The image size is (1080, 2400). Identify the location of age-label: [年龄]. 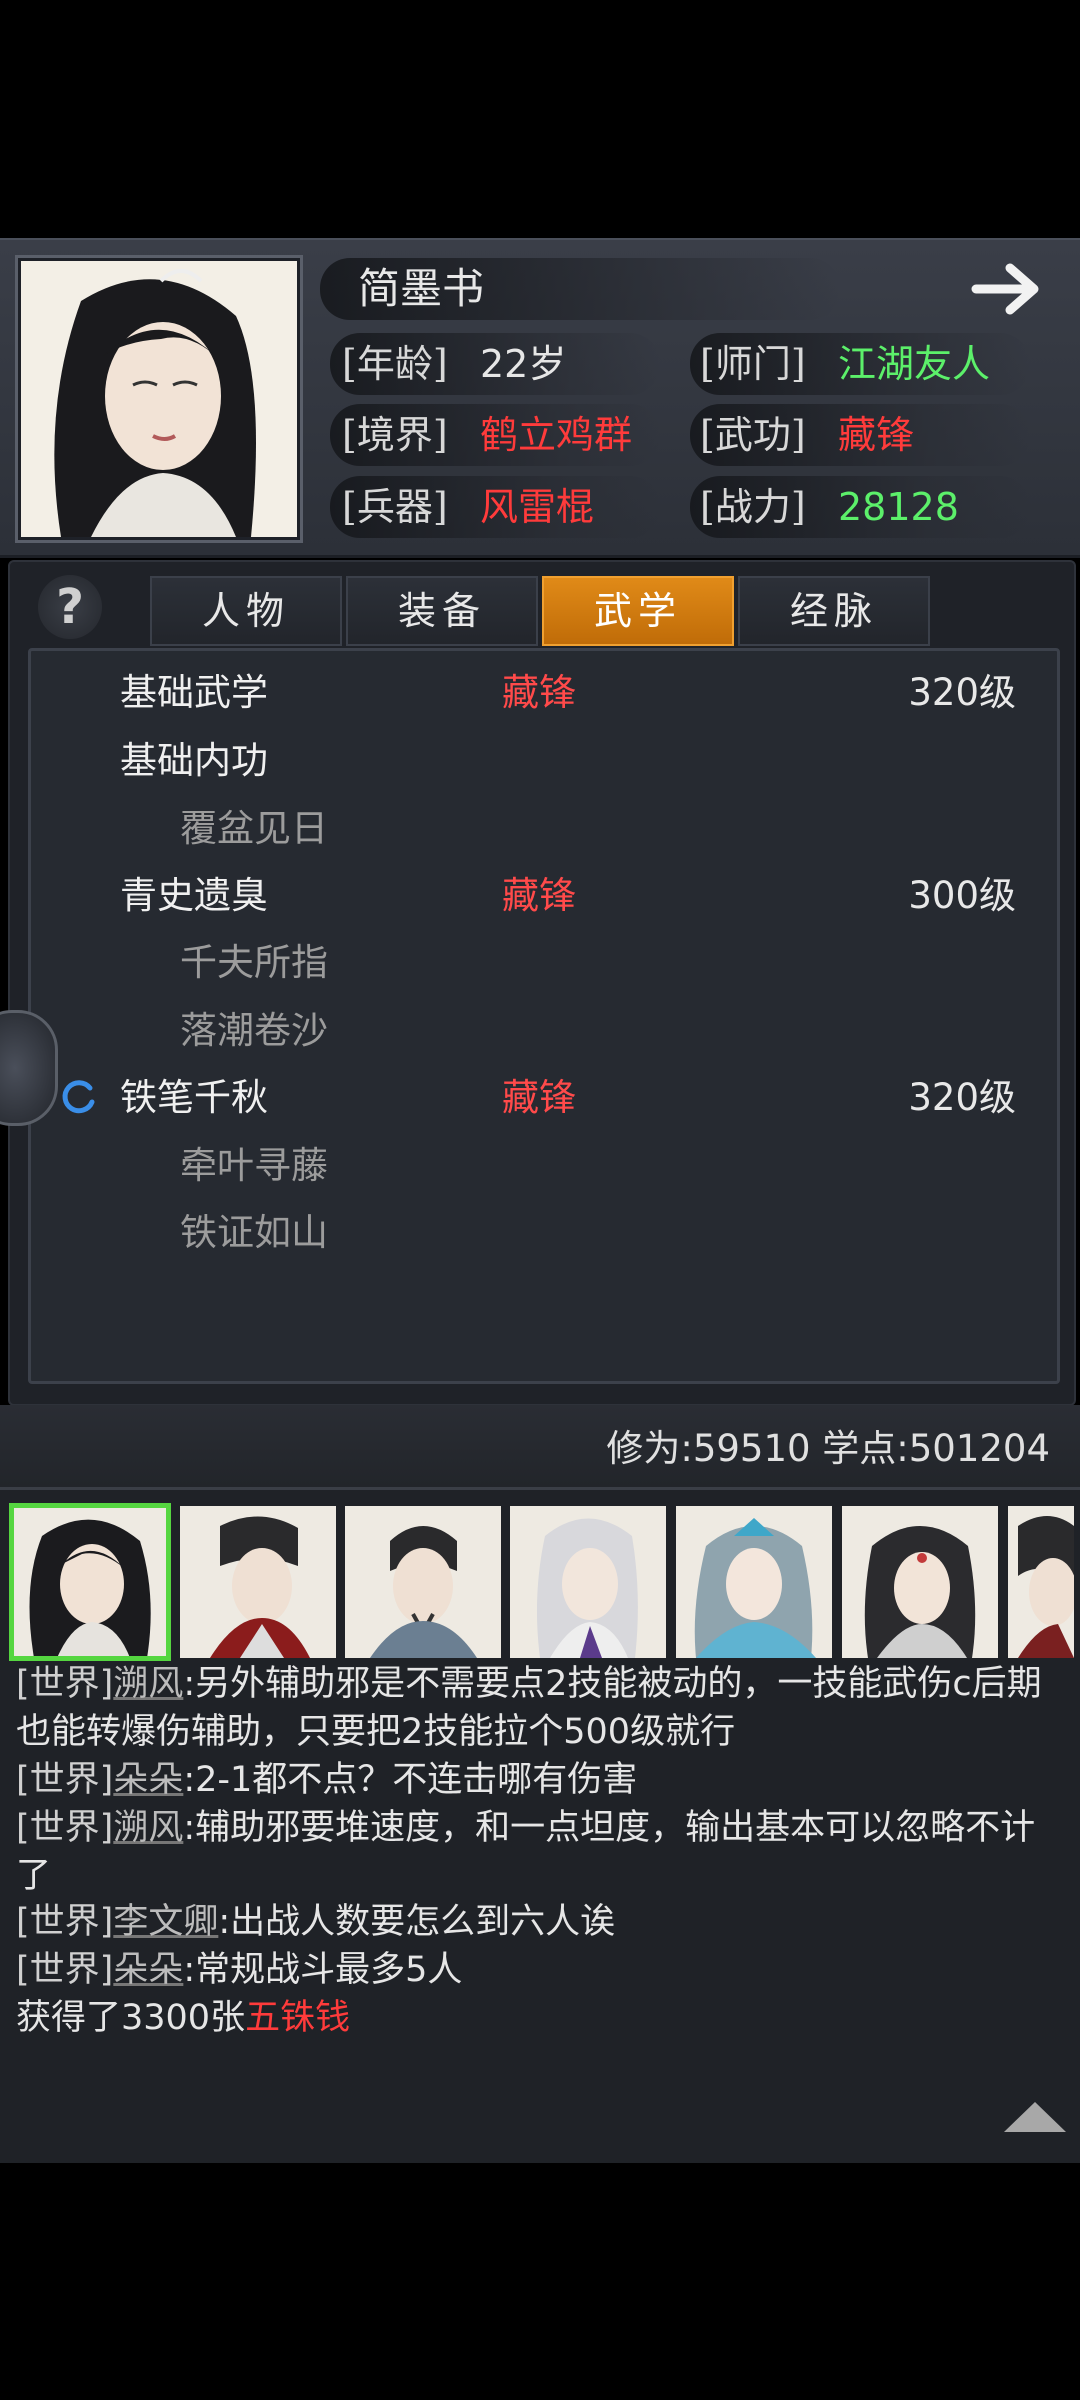
(395, 364).